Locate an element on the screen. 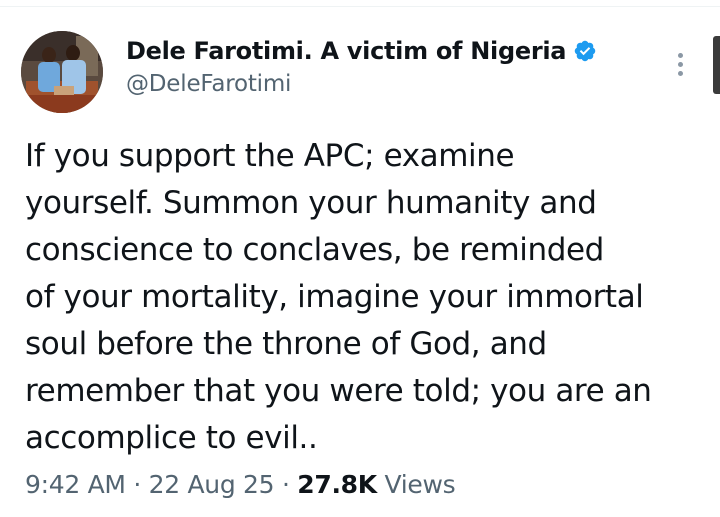  tweet-text-line: remember that you were told; you are an is located at coordinates (338, 391).